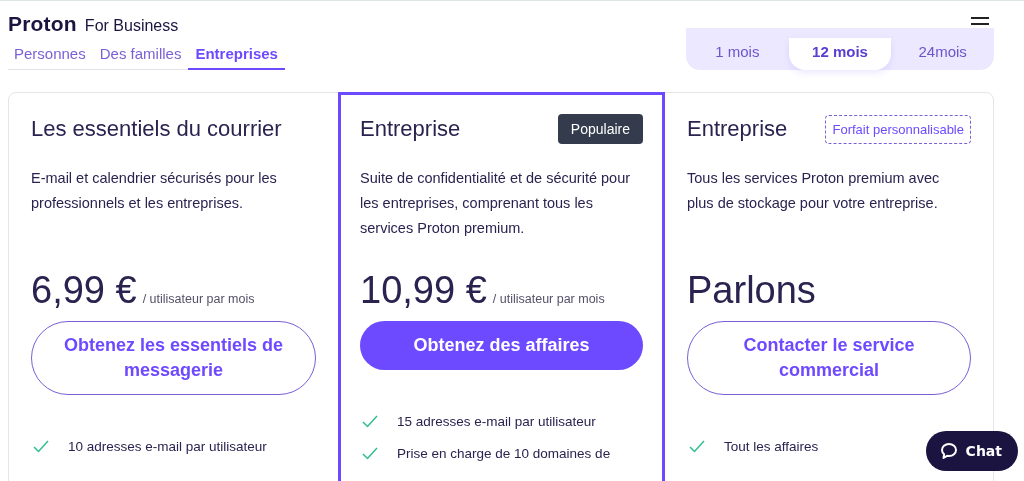 This screenshot has height=481, width=1024. I want to click on plan-button: Obtenez les essentiels de messagerie, so click(173, 358).